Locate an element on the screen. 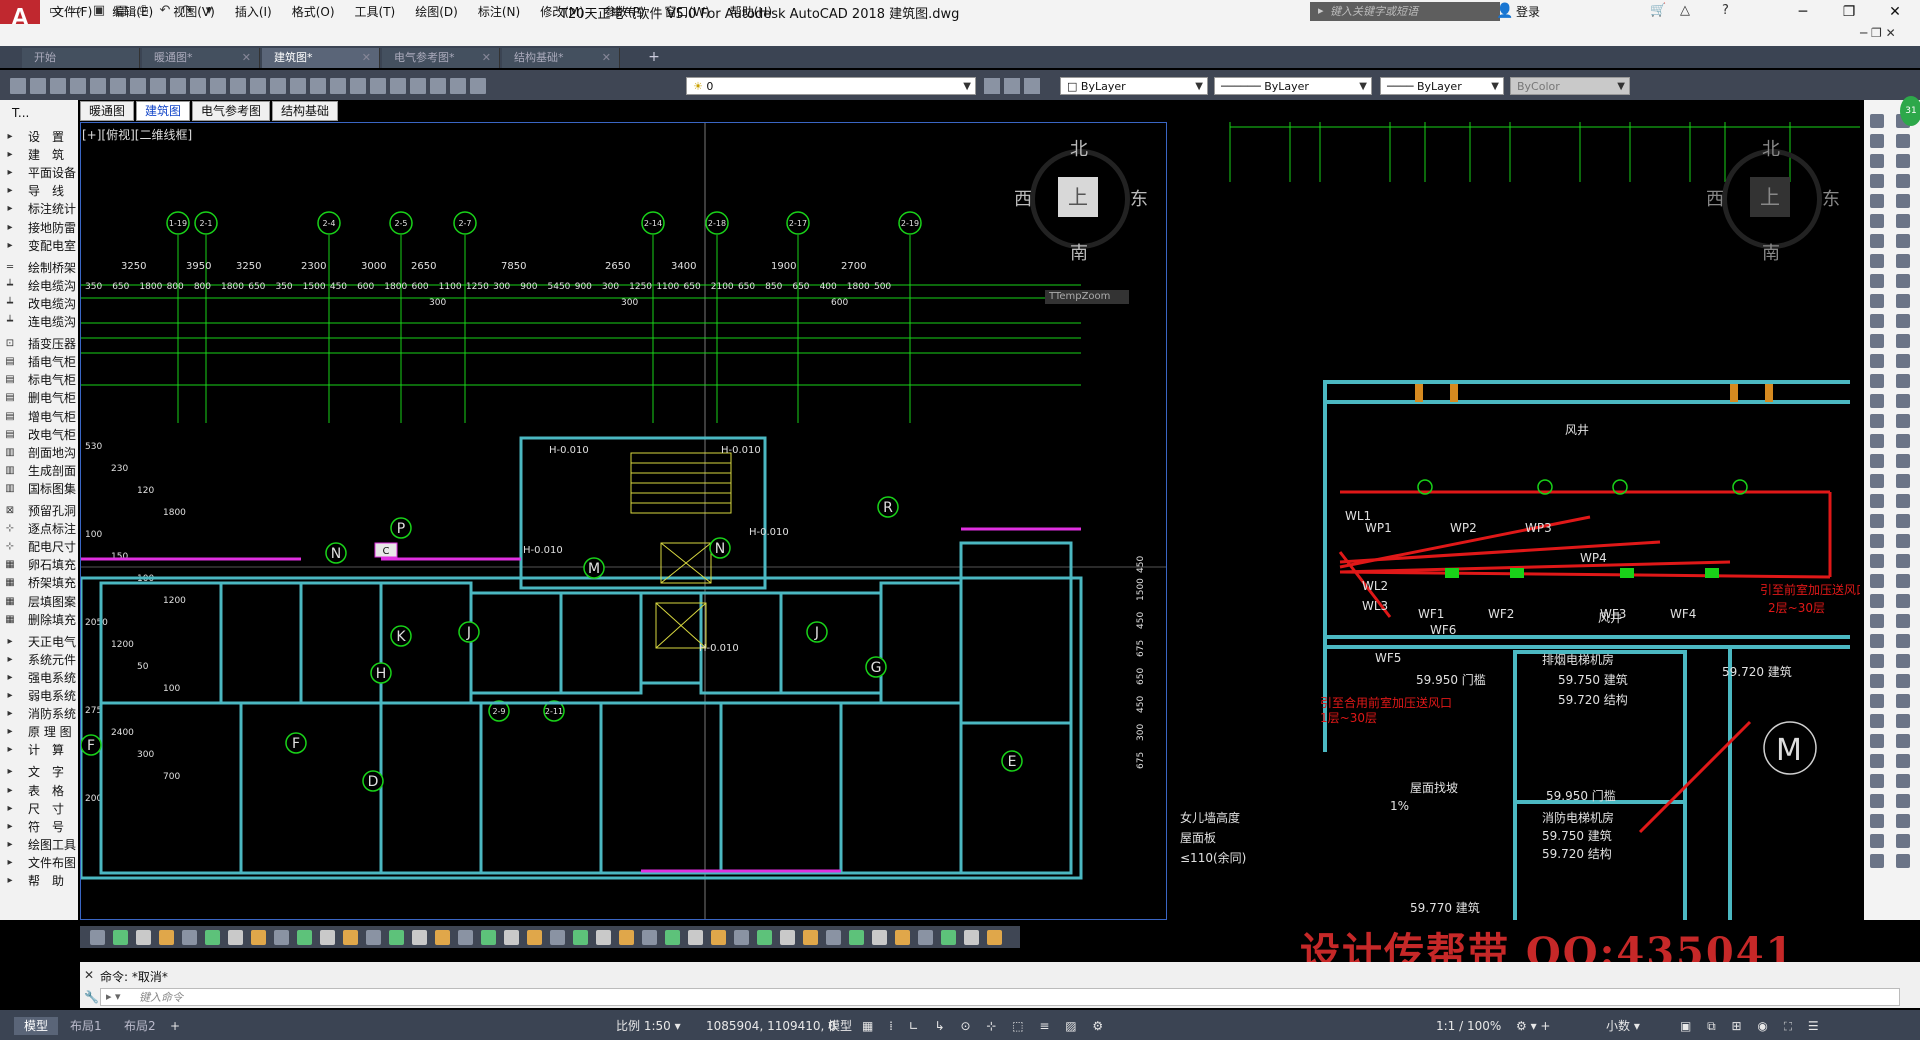  markup-icon is located at coordinates (418, 86).